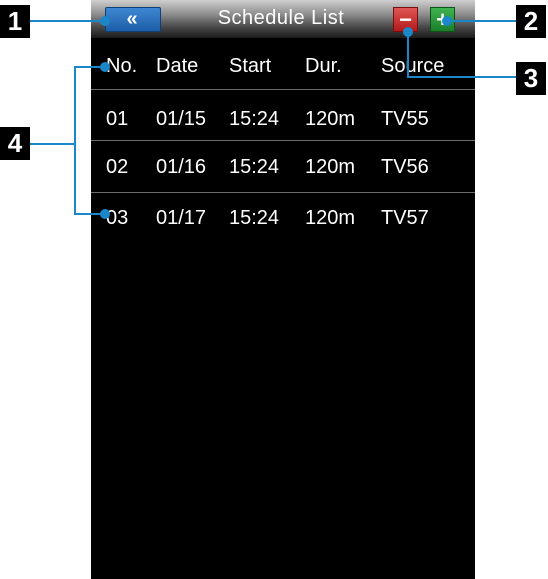 This screenshot has height=579, width=548. What do you see at coordinates (122, 66) in the screenshot?
I see `header-no: No.` at bounding box center [122, 66].